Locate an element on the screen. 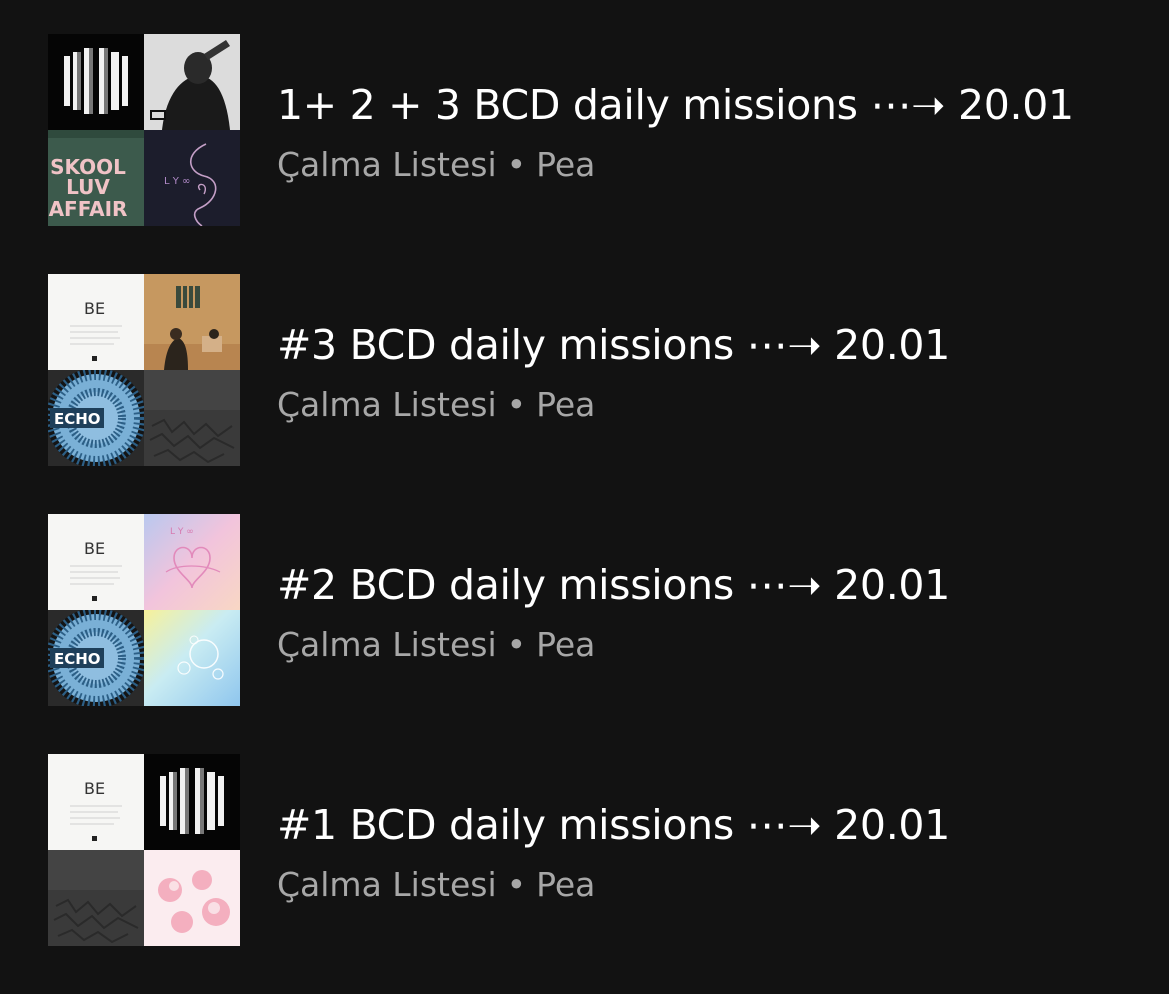 The width and height of the screenshot is (1169, 994). dark-portrait-art is located at coordinates (192, 82).